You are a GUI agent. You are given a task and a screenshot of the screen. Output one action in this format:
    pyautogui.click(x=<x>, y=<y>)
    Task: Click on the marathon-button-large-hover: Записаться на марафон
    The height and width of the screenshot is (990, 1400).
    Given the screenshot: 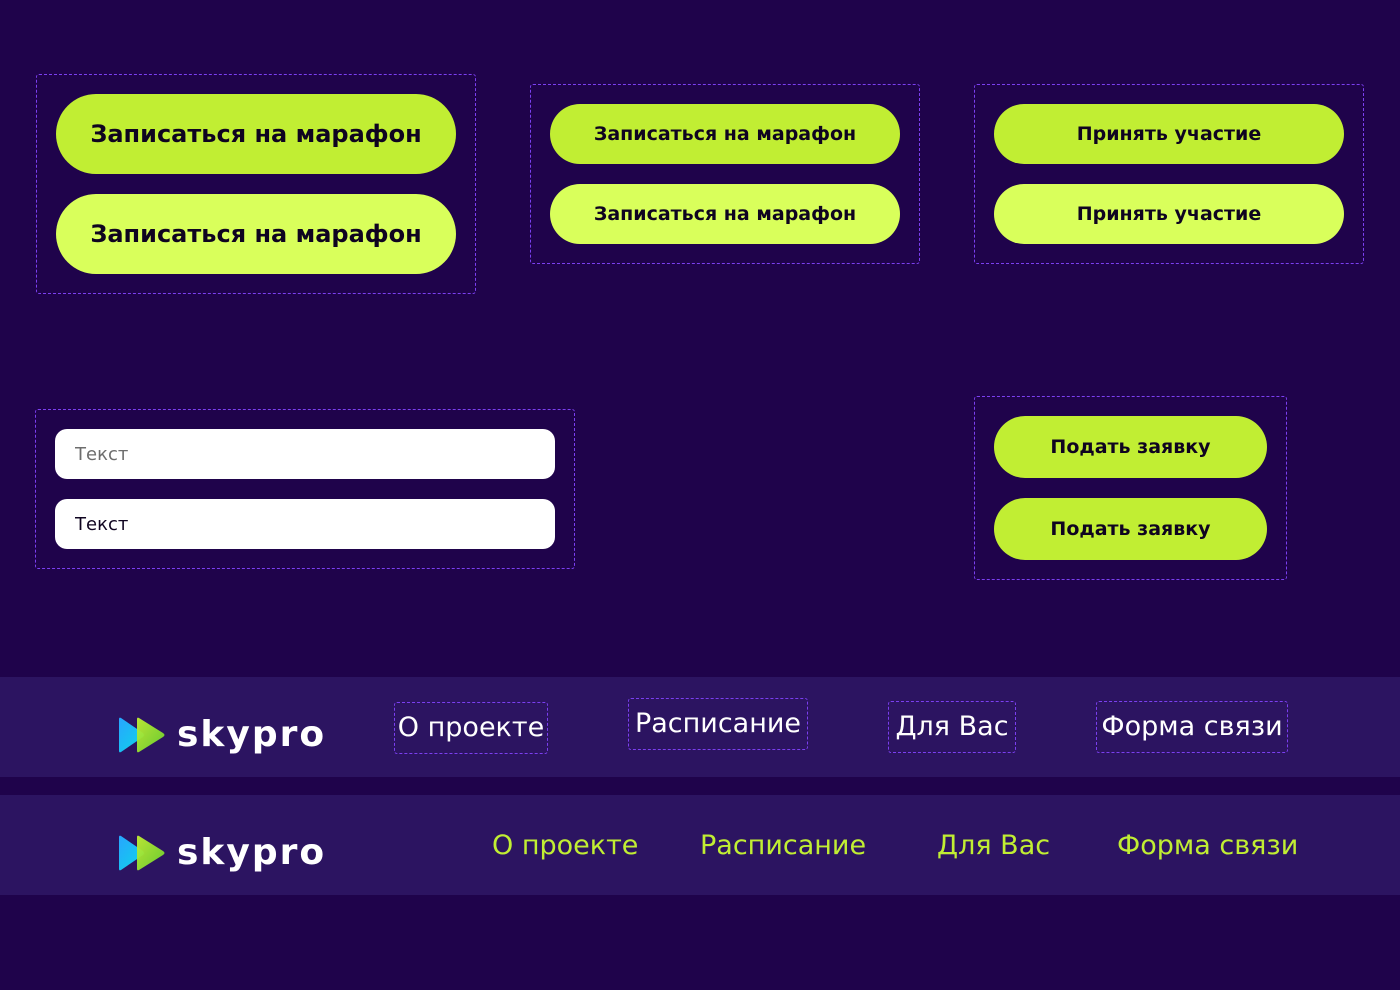 What is the action you would take?
    pyautogui.click(x=256, y=234)
    